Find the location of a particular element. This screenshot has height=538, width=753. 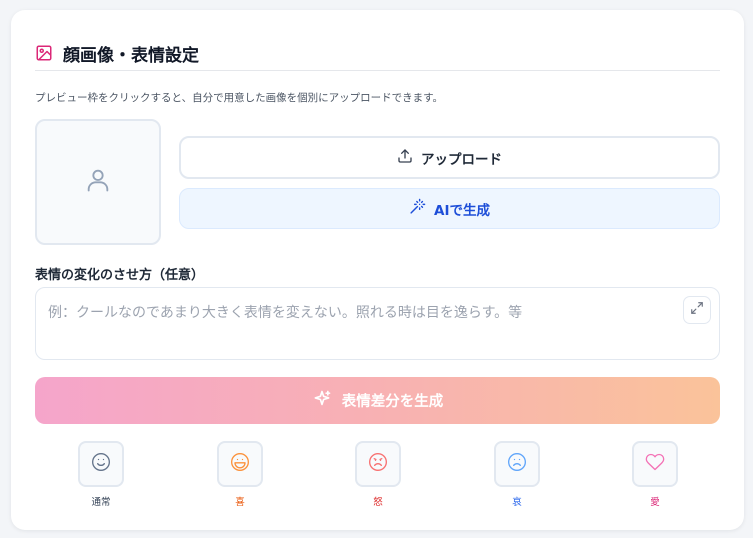

emotion-list: 通常 喜 怒 哀 愛 is located at coordinates (377, 476).